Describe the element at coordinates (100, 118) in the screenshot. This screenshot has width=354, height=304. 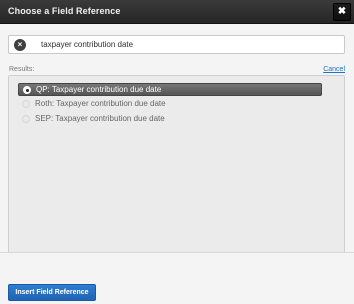
I see `result-option-label: SEP: Taxpayer contribution due date` at that location.